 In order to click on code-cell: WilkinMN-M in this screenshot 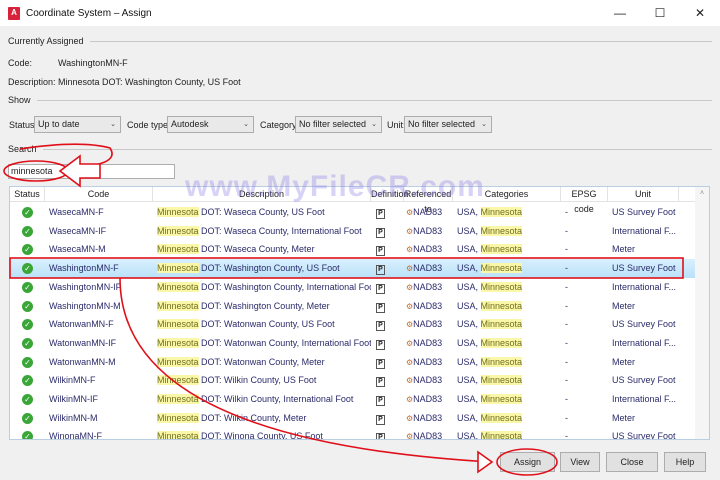, I will do `click(73, 417)`.